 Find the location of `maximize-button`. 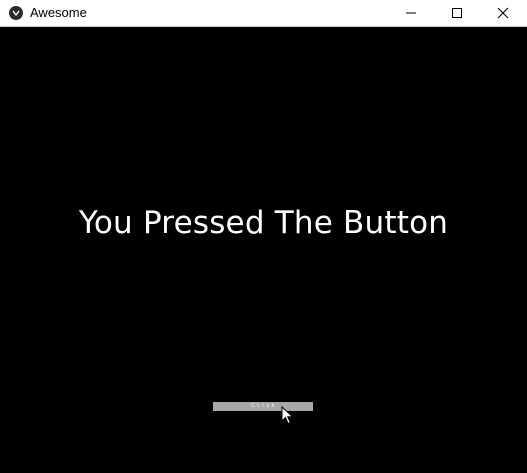

maximize-button is located at coordinates (457, 13).